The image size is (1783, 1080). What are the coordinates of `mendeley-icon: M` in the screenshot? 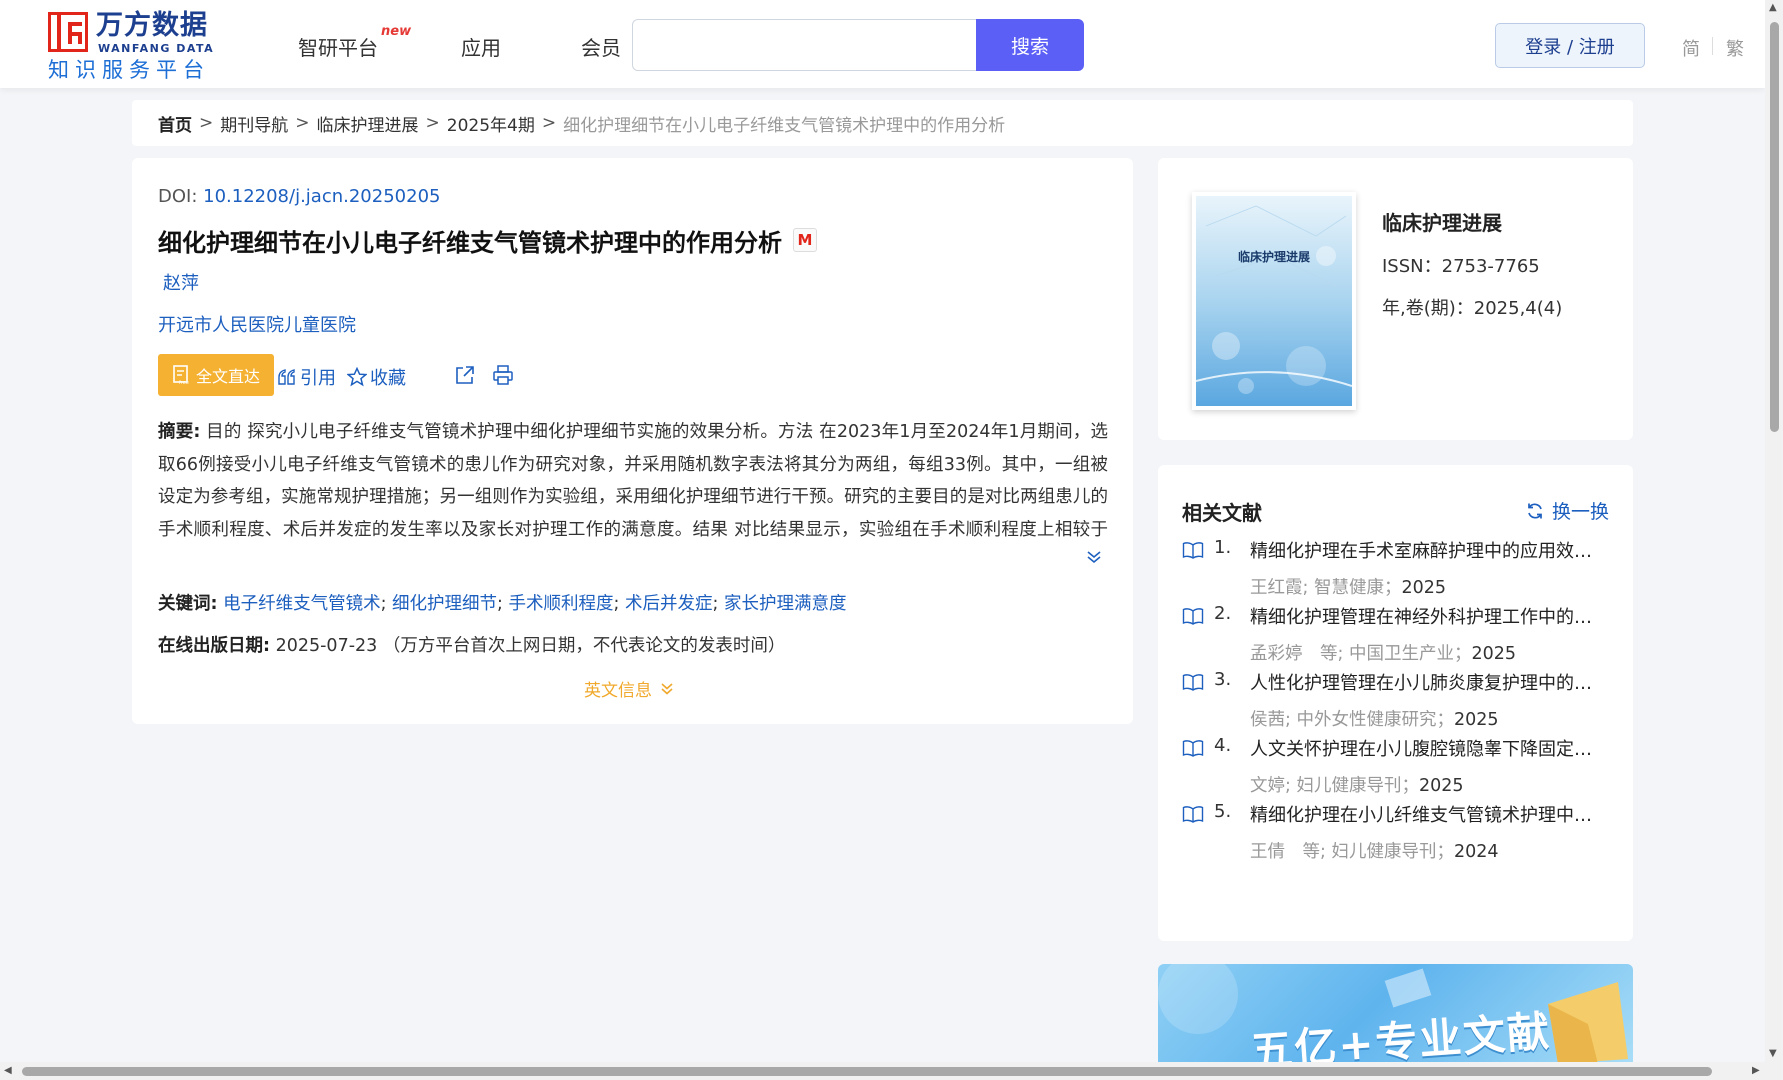 It's located at (805, 240).